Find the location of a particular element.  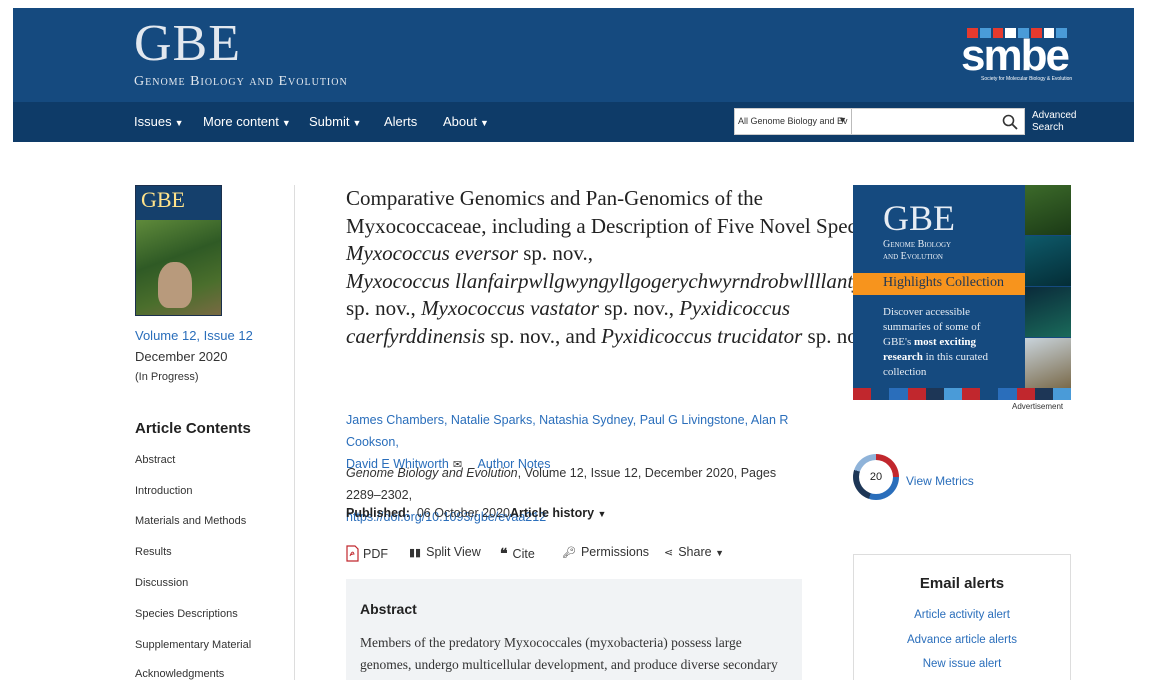

contents-item-results: Results is located at coordinates (153, 552).